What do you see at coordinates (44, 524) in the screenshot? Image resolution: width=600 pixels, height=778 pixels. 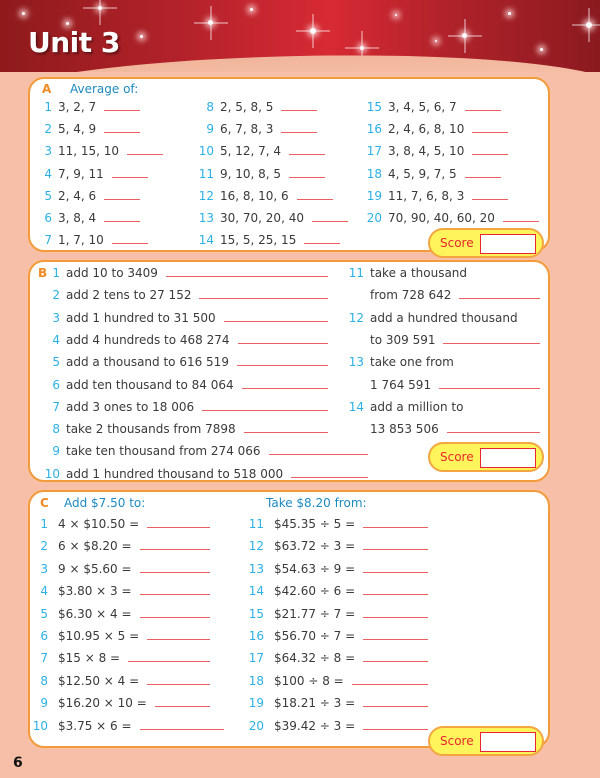 I see `question-number: 1` at bounding box center [44, 524].